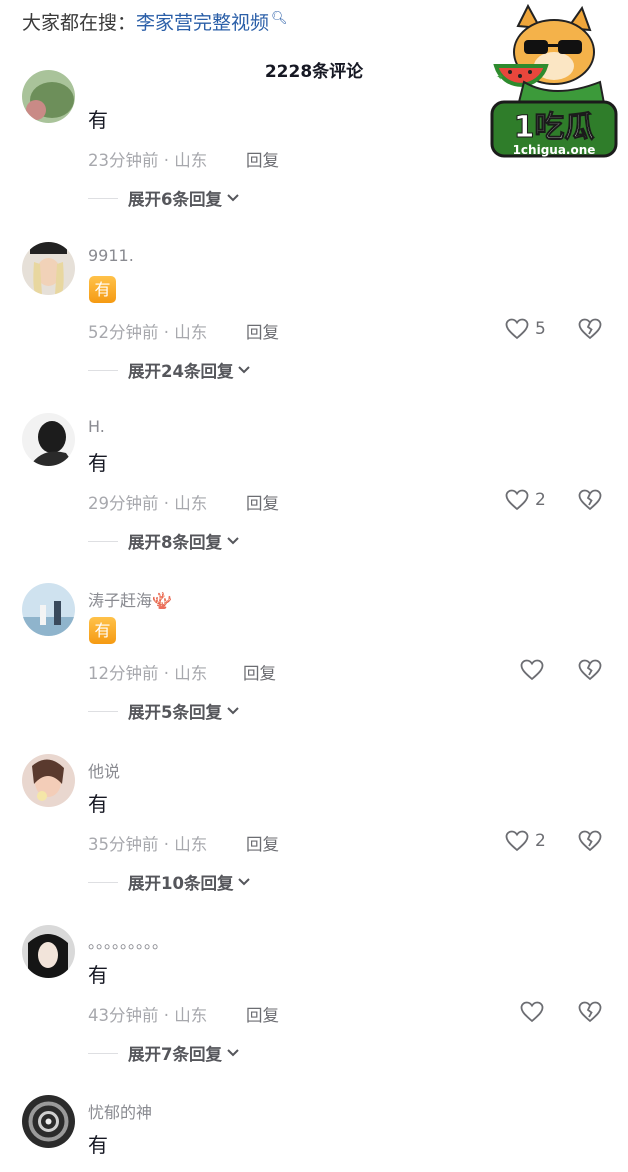 The height and width of the screenshot is (1172, 628). What do you see at coordinates (175, 712) in the screenshot?
I see `expand-replies-label: 展开5条回复` at bounding box center [175, 712].